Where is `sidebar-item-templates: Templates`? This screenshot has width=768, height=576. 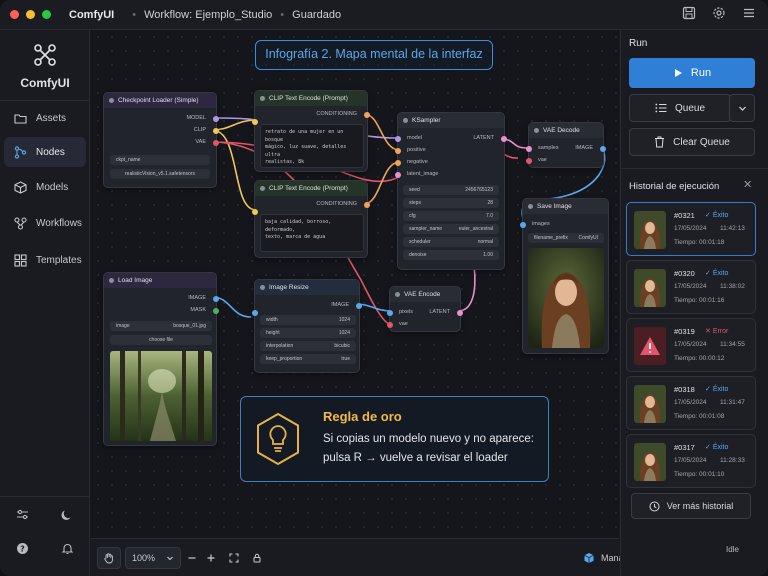 sidebar-item-templates: Templates is located at coordinates (45, 260).